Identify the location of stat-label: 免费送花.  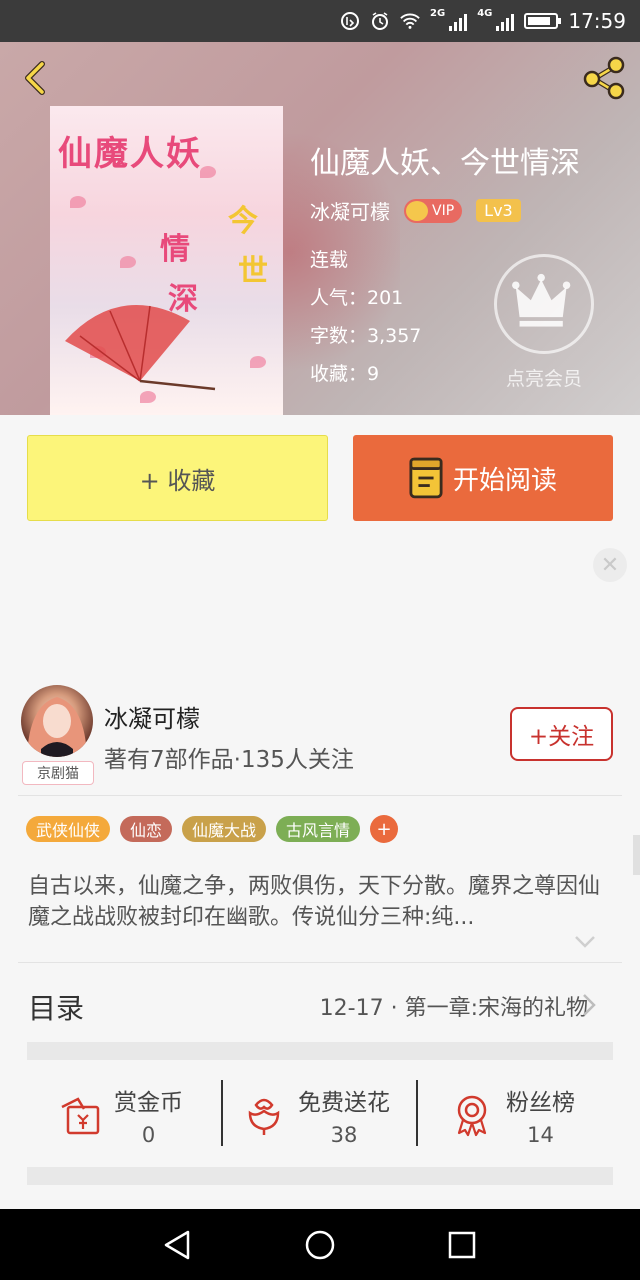
(344, 1103).